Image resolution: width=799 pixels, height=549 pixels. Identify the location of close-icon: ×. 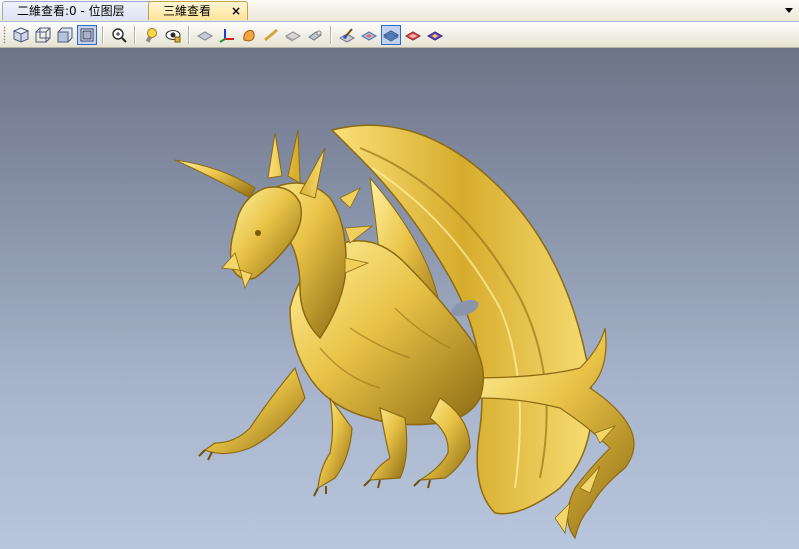
(236, 11).